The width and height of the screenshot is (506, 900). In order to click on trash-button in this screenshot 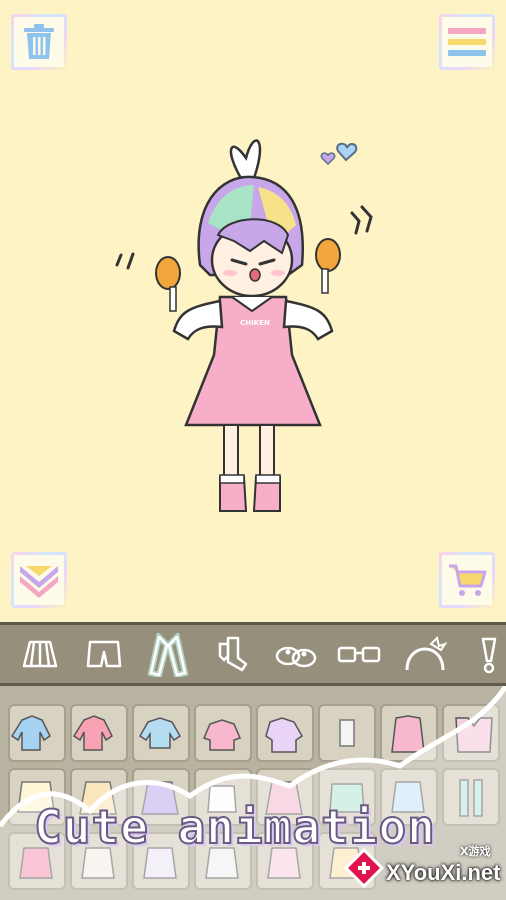, I will do `click(39, 42)`.